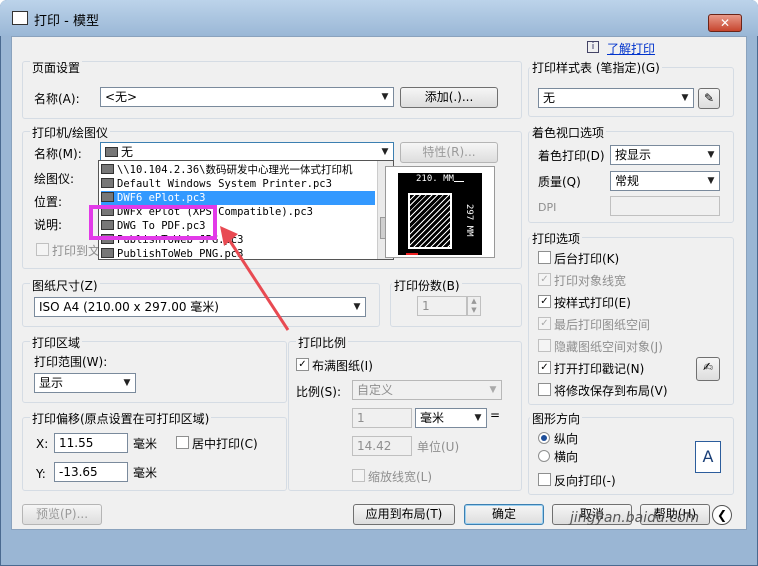 The height and width of the screenshot is (566, 758). Describe the element at coordinates (127, 152) in the screenshot. I see `printer-value: 无` at that location.